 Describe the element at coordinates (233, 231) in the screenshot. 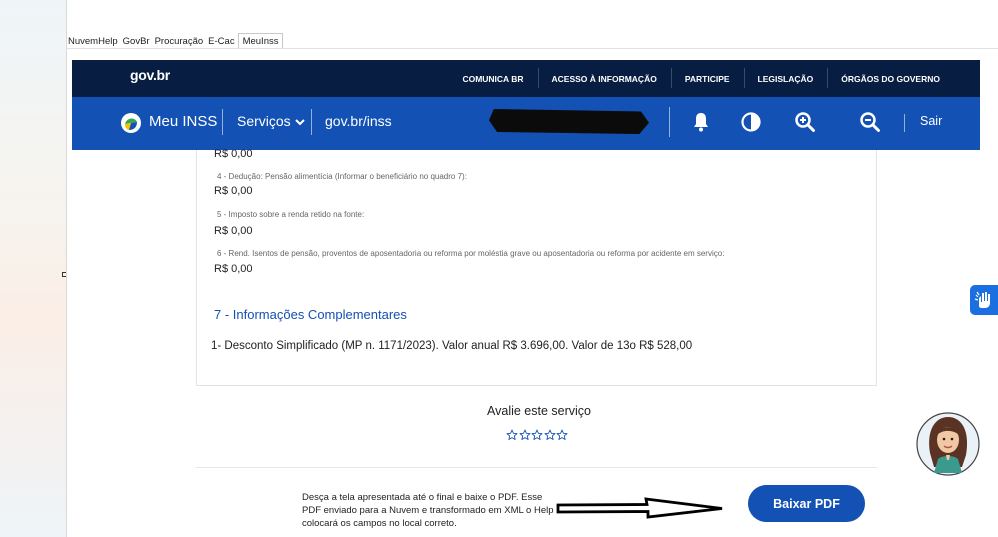

I see `field-value-5: R$ 0,00` at that location.